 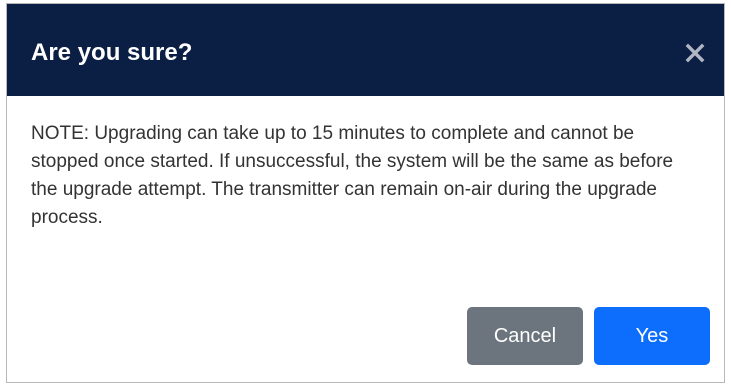 What do you see at coordinates (695, 53) in the screenshot?
I see `close-icon` at bounding box center [695, 53].